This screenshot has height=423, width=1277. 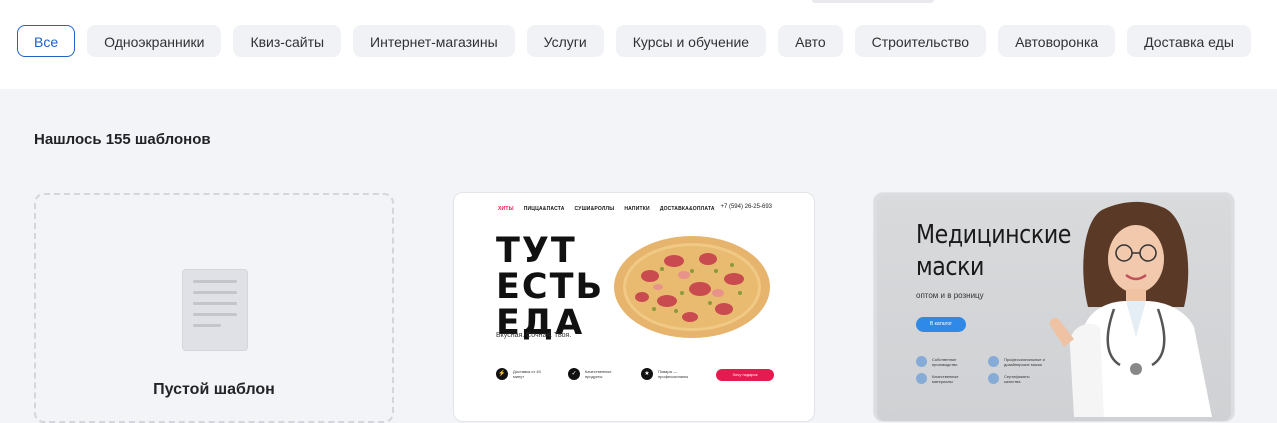 What do you see at coordinates (1057, 41) in the screenshot?
I see `filter-chip: Автоворонка` at bounding box center [1057, 41].